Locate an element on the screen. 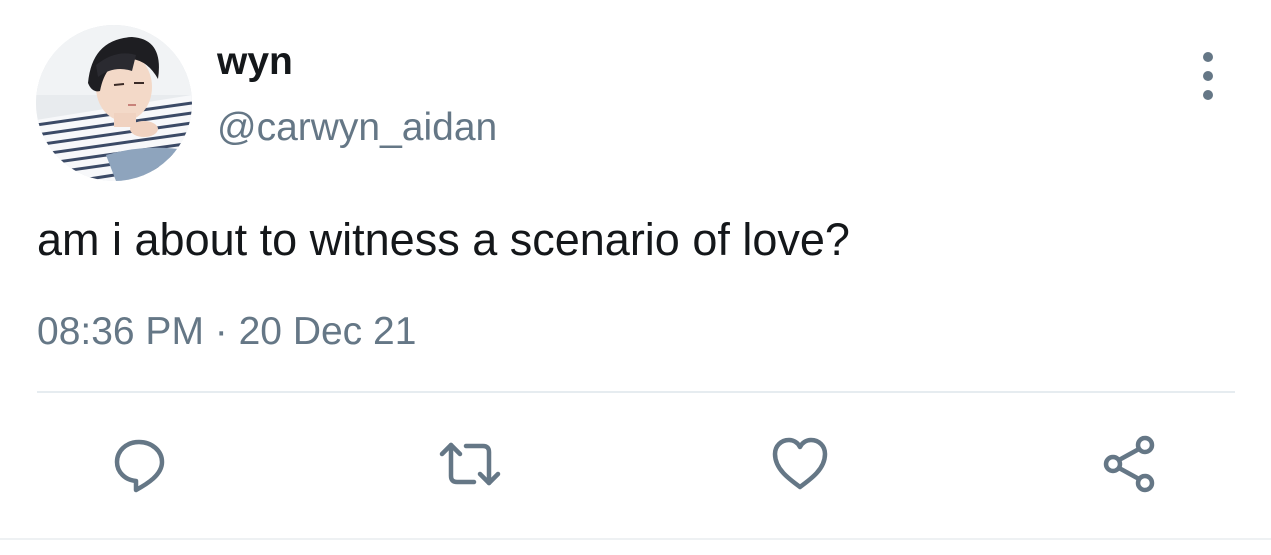  share-icon is located at coordinates (1129, 464).